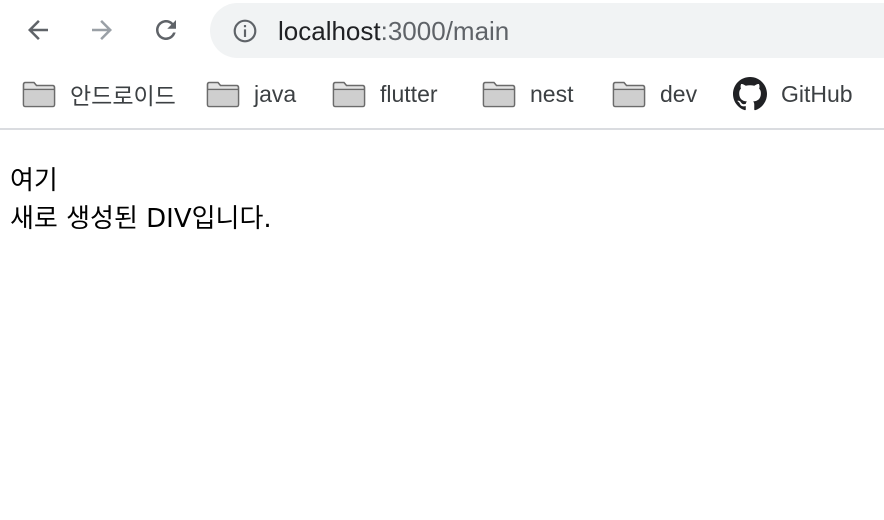 The height and width of the screenshot is (520, 884). What do you see at coordinates (141, 200) in the screenshot?
I see `page-content: 여기 새로 생성된 DIV입니다.` at bounding box center [141, 200].